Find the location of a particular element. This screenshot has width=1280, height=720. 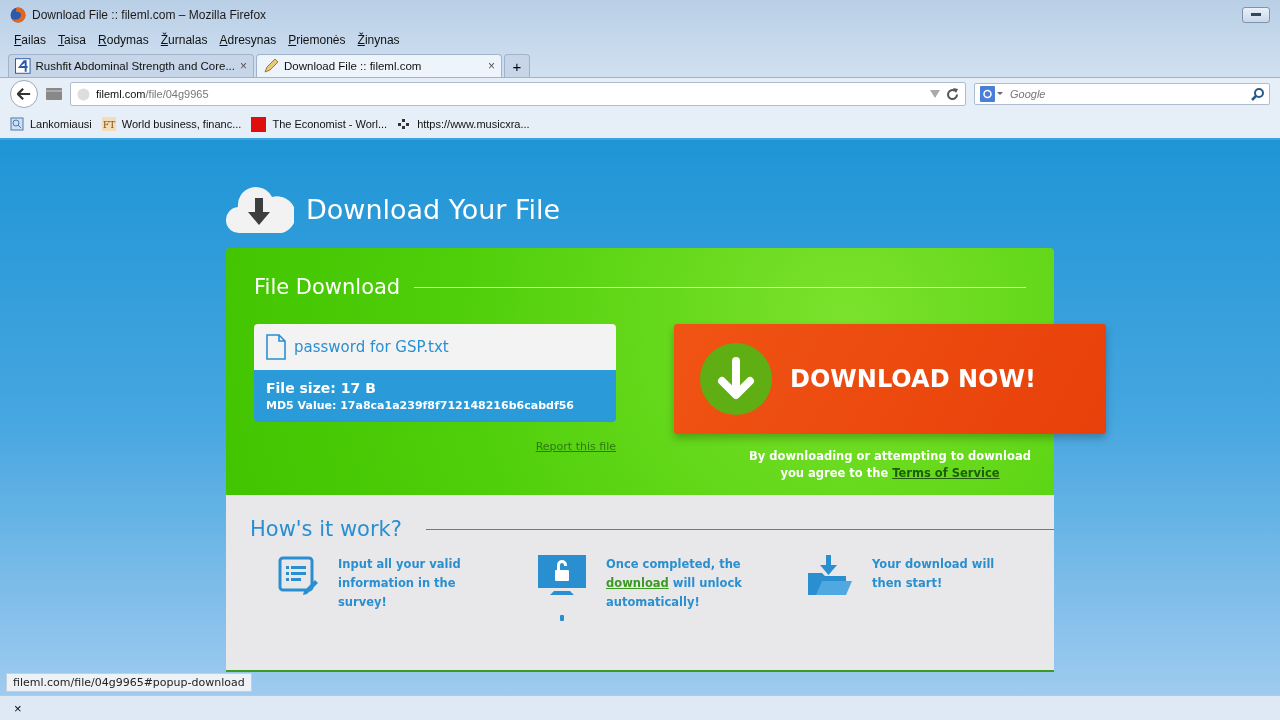

menu-item: Rodymas is located at coordinates (123, 40).